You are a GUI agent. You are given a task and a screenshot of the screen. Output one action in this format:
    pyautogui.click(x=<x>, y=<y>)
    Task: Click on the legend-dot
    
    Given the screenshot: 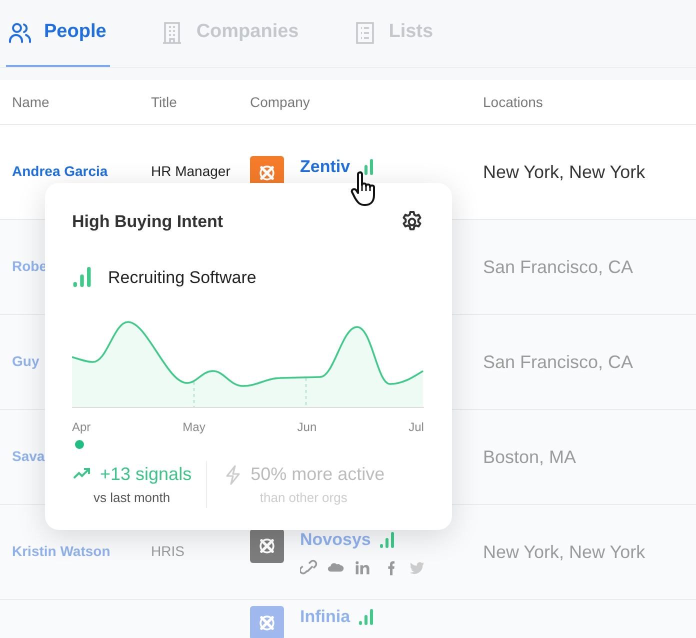 What is the action you would take?
    pyautogui.click(x=79, y=444)
    